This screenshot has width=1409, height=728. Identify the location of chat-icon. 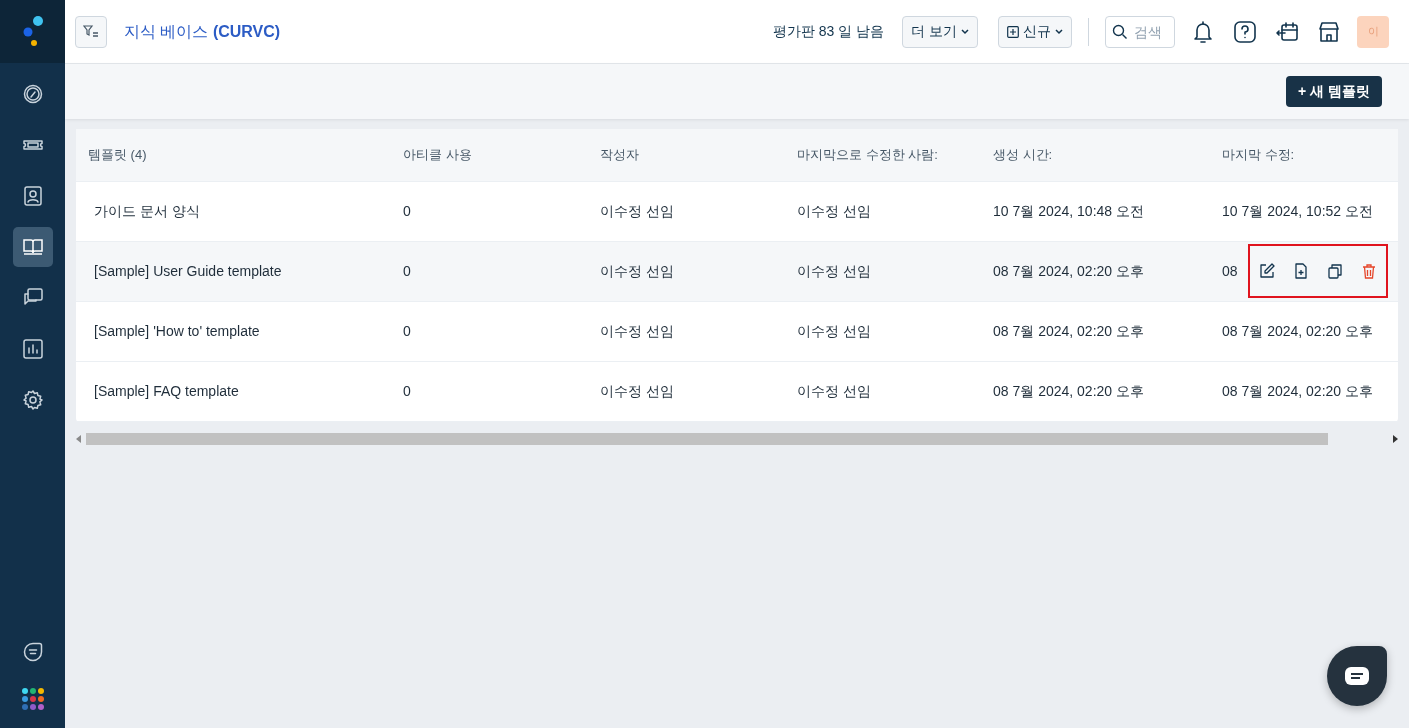
(32, 298).